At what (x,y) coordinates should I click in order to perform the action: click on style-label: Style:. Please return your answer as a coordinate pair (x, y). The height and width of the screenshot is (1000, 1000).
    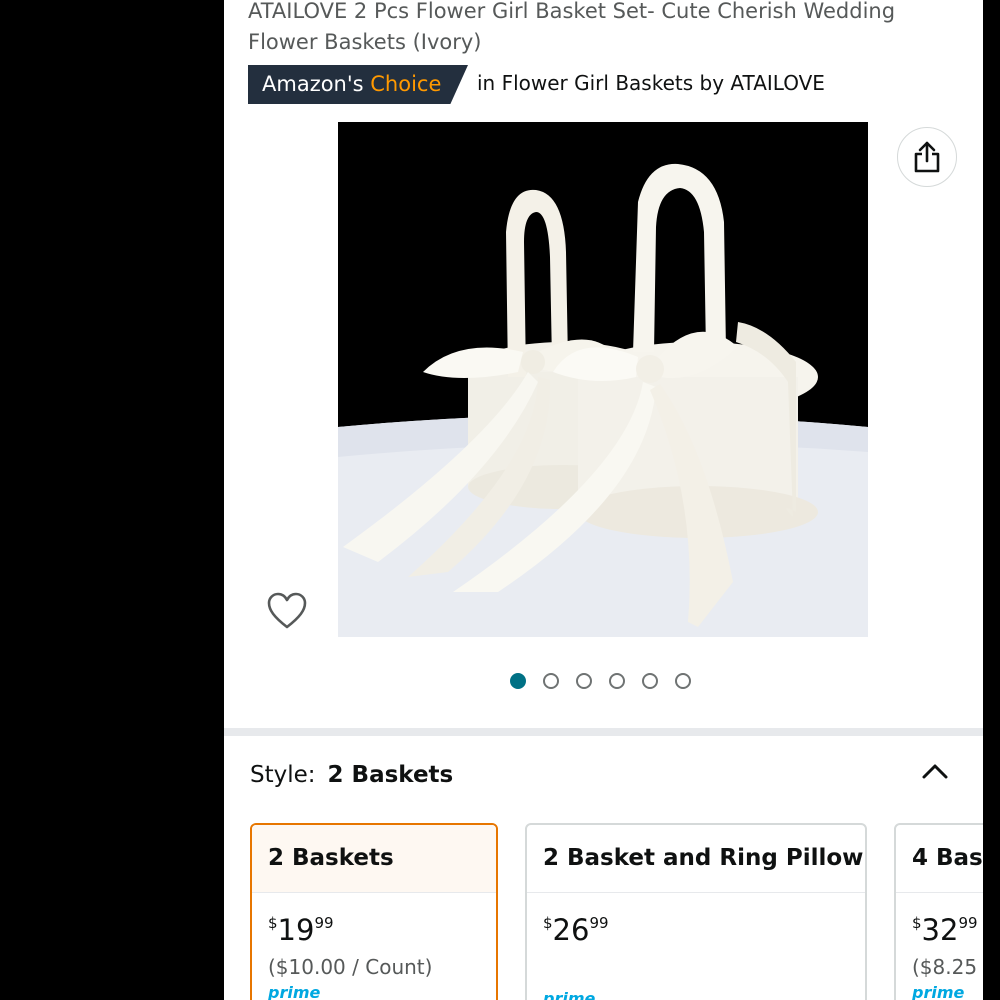
    Looking at the image, I should click on (283, 775).